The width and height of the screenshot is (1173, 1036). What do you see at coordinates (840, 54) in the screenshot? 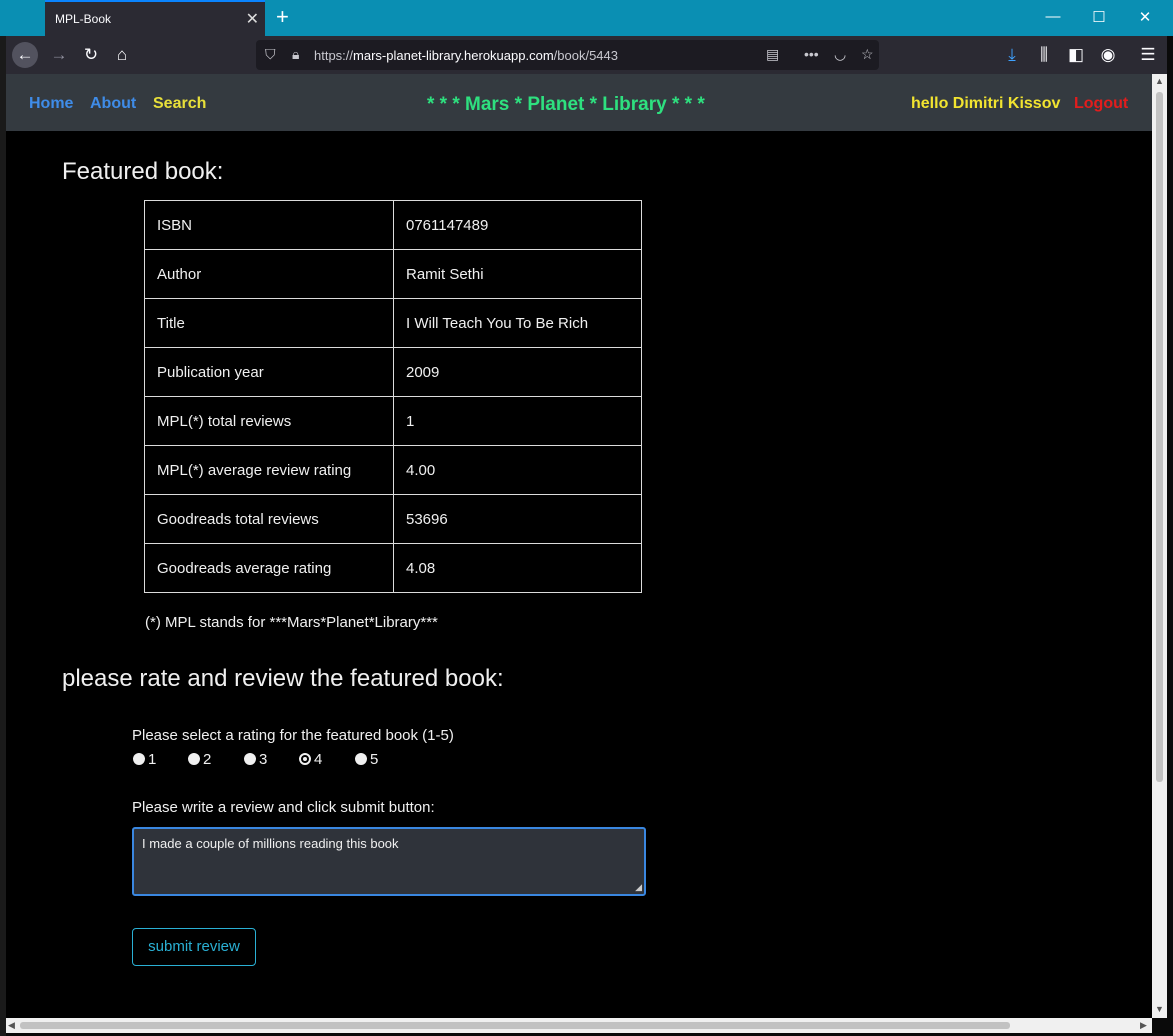
I see `pocket-icon: ◡` at bounding box center [840, 54].